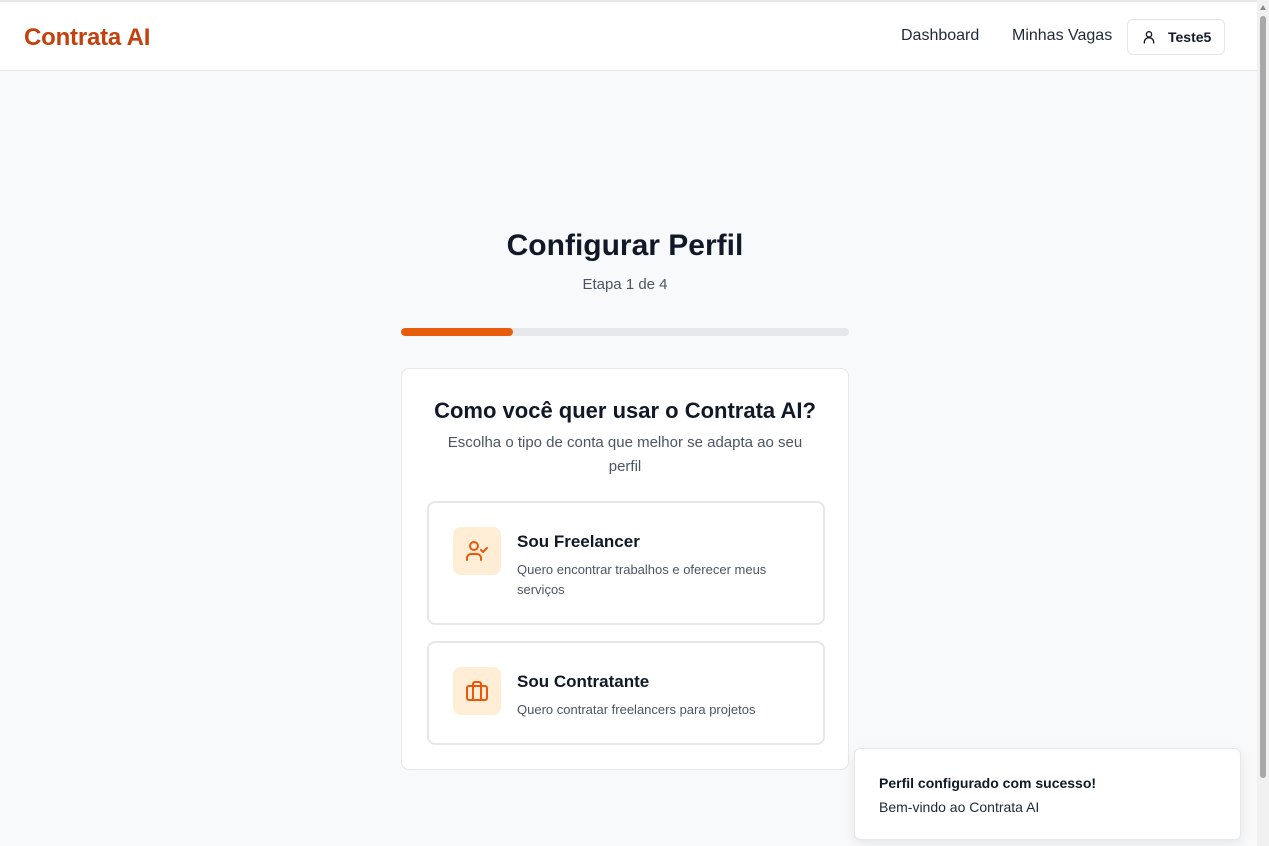  Describe the element at coordinates (625, 284) in the screenshot. I see `step-indicator: Etapa 1 de 4` at that location.